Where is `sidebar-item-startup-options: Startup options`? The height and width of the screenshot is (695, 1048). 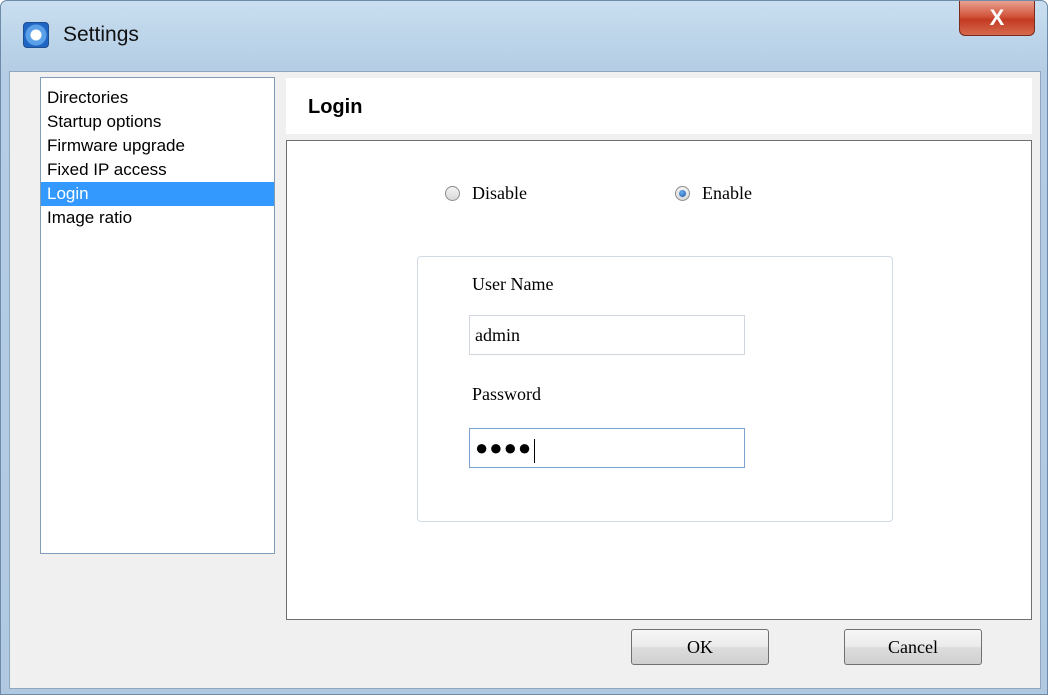
sidebar-item-startup-options: Startup options is located at coordinates (157, 122).